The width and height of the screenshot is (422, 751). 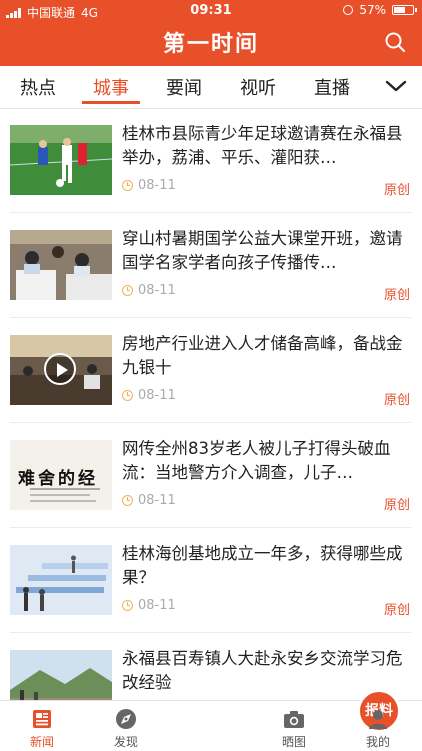 I want to click on bottom-nav: 新闻 发现 报料 晒图 我的, so click(x=211, y=720).